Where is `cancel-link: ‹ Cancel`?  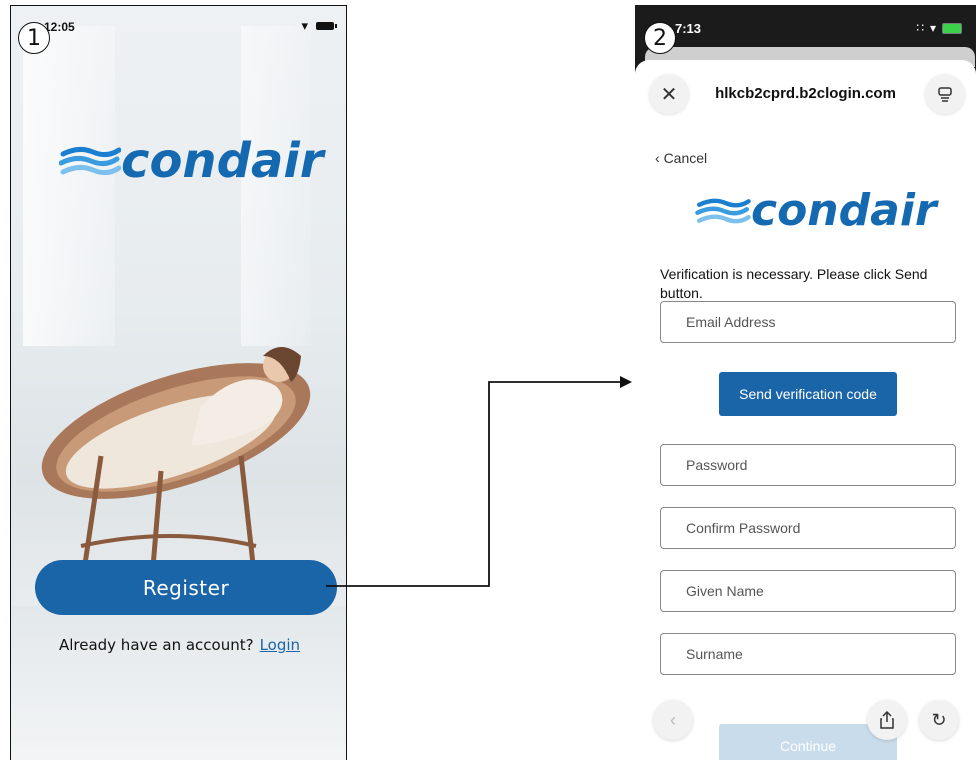
cancel-link: ‹ Cancel is located at coordinates (681, 158).